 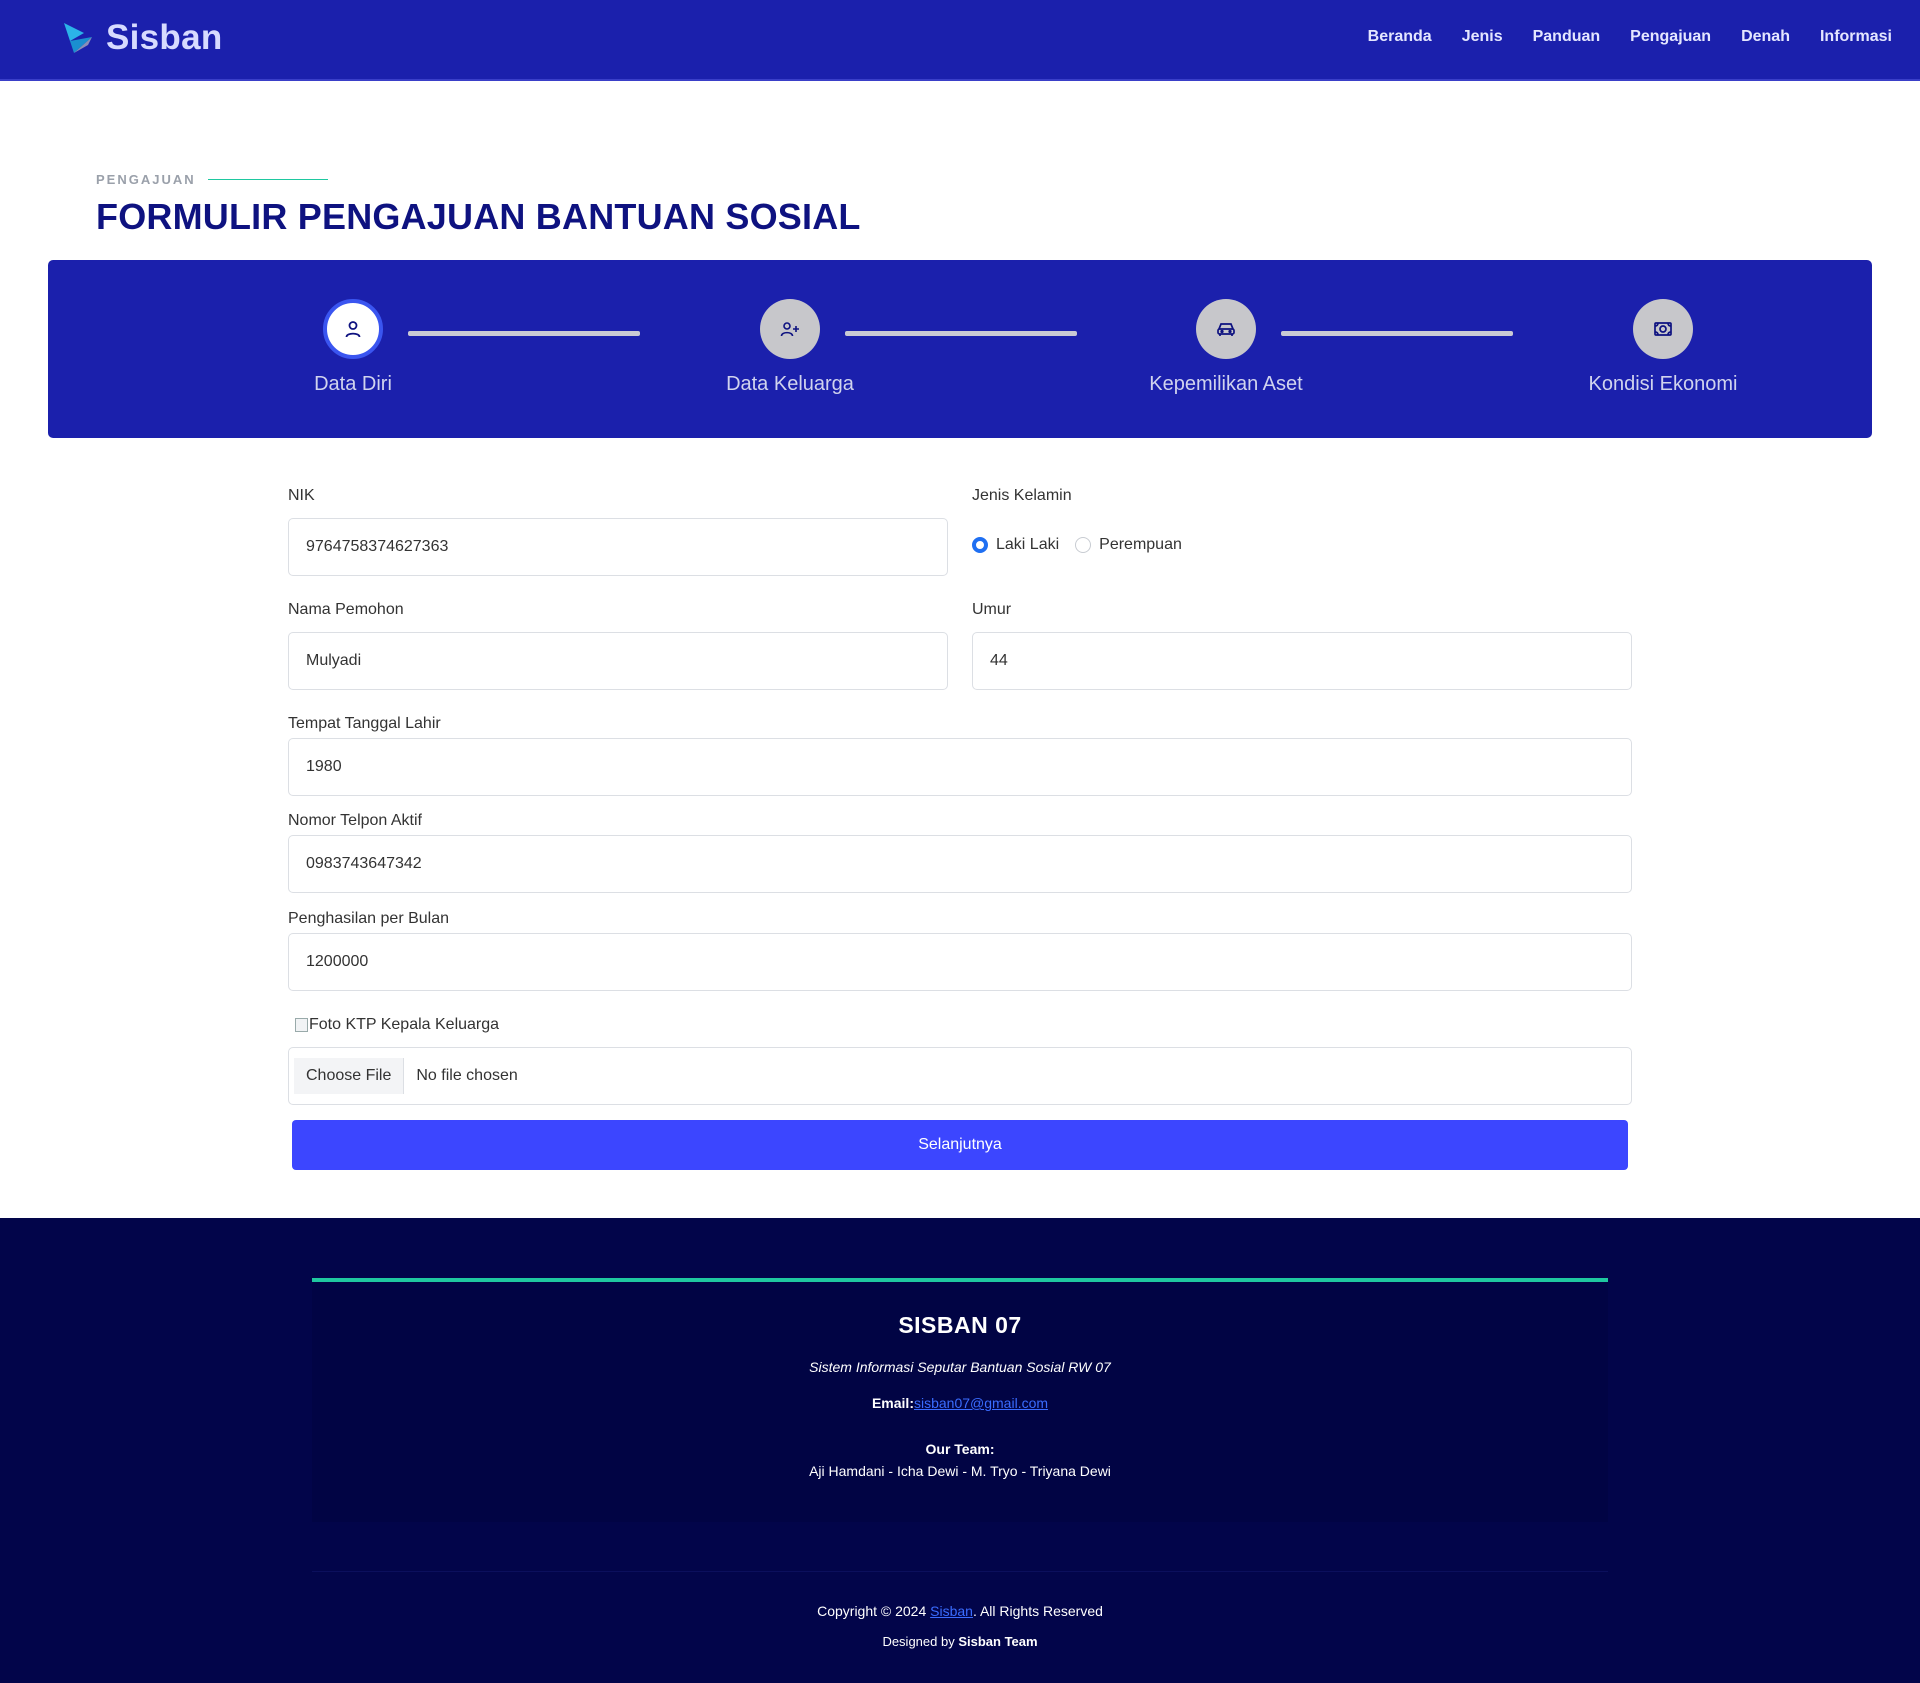 What do you see at coordinates (301, 495) in the screenshot?
I see `nik-label: NIK` at bounding box center [301, 495].